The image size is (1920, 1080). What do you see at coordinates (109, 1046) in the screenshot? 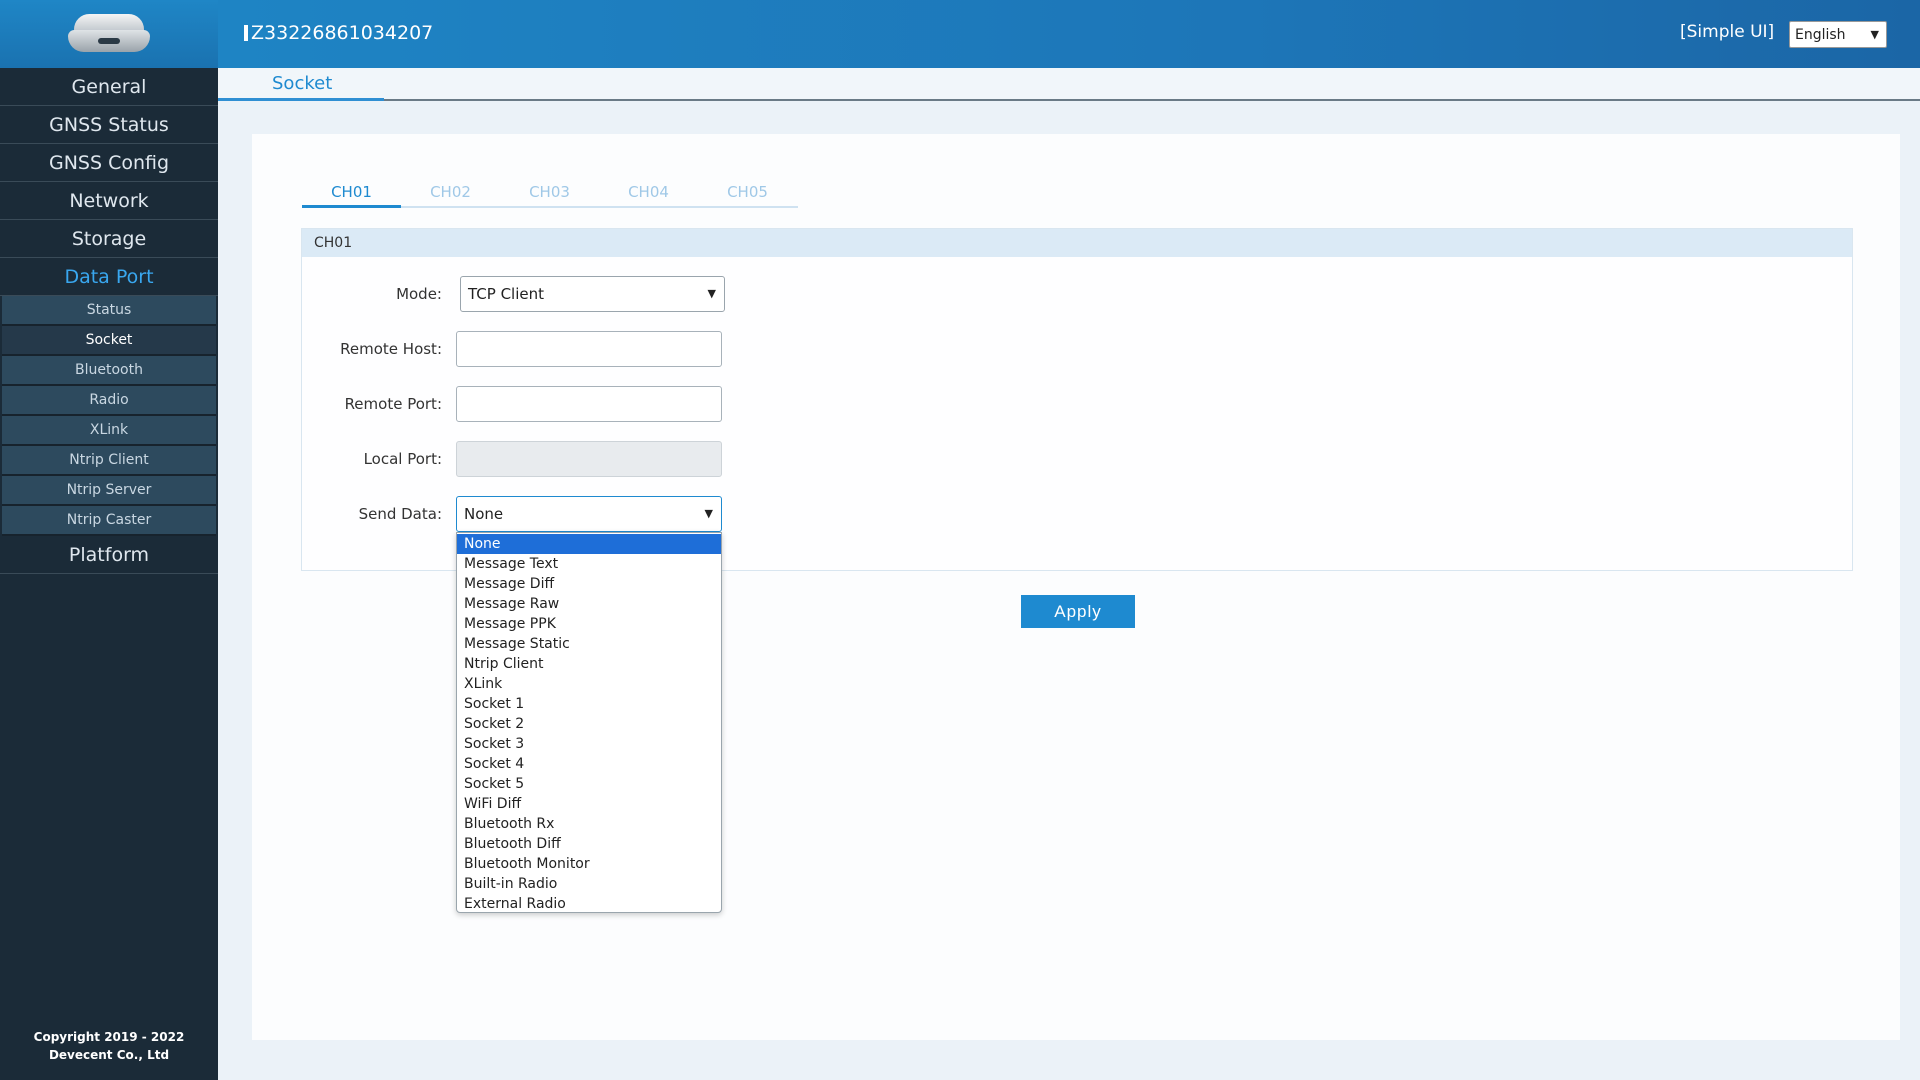
I see `copyright: Copyright 2019 - 2022 Devecent Co., Ltd` at bounding box center [109, 1046].